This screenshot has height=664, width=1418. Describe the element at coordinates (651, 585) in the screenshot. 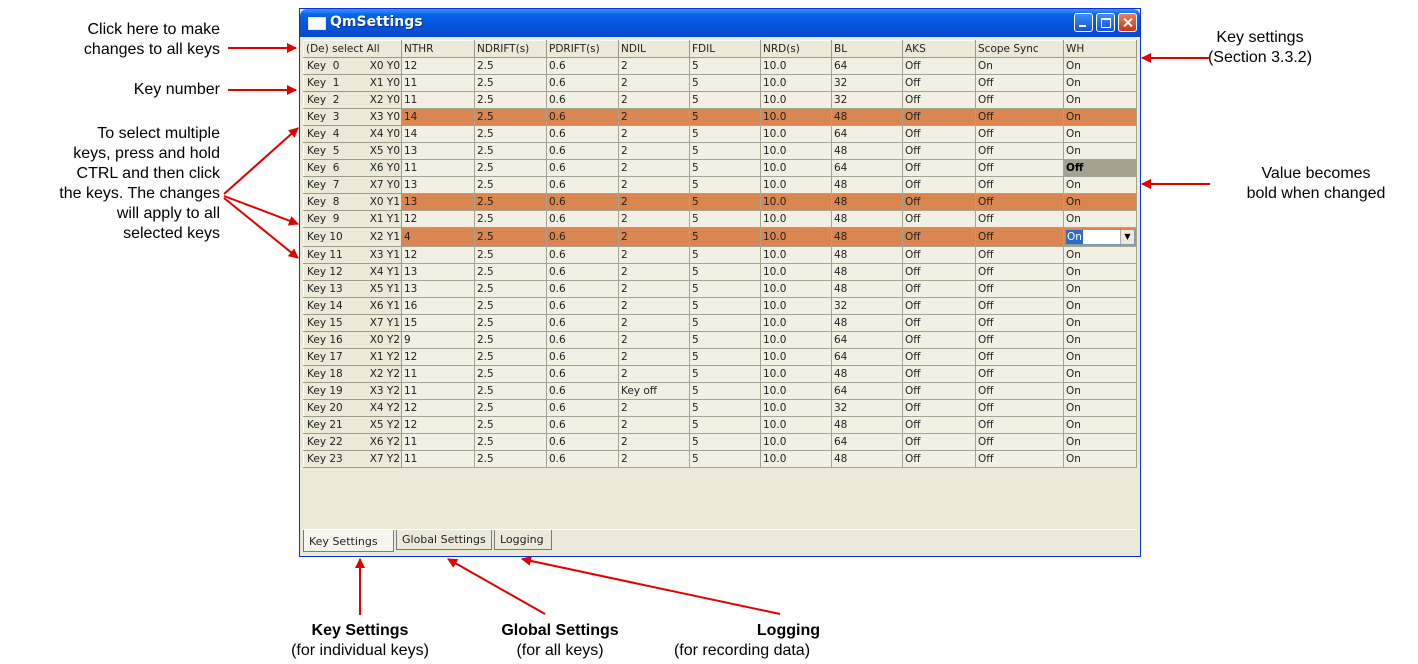

I see `arrow-logging-tab` at that location.